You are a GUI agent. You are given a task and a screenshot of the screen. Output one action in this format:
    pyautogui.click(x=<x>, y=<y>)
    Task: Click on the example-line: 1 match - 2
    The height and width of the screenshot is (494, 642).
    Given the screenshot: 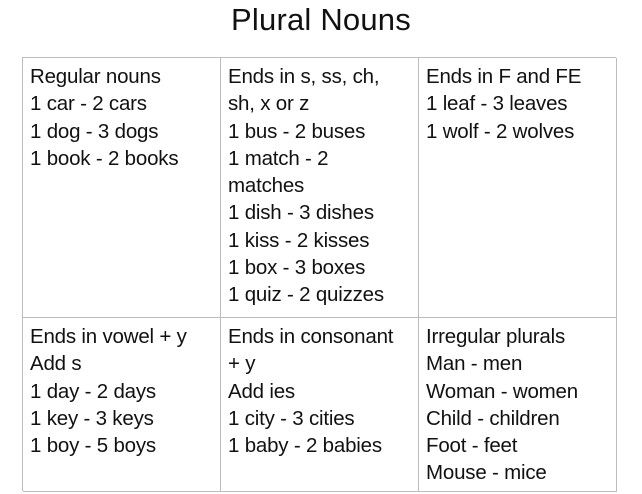 What is the action you would take?
    pyautogui.click(x=278, y=158)
    